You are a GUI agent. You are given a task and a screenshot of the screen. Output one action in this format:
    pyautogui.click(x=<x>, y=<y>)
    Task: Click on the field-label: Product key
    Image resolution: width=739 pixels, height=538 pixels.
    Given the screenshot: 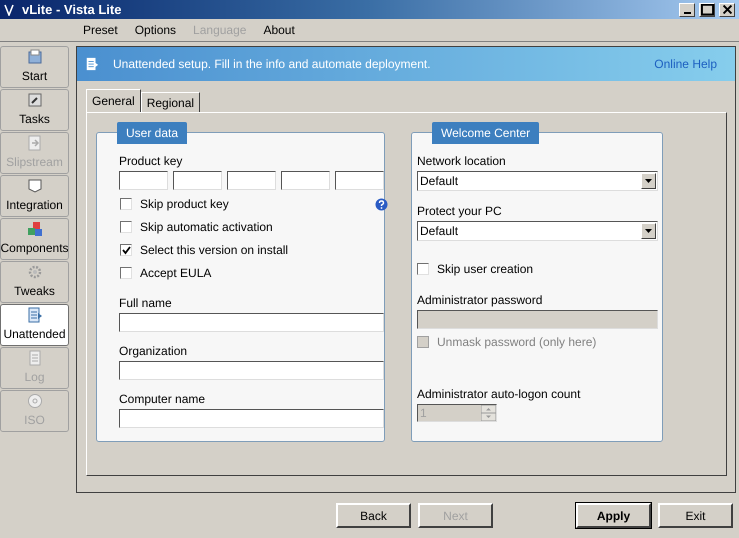 What is the action you would take?
    pyautogui.click(x=151, y=162)
    